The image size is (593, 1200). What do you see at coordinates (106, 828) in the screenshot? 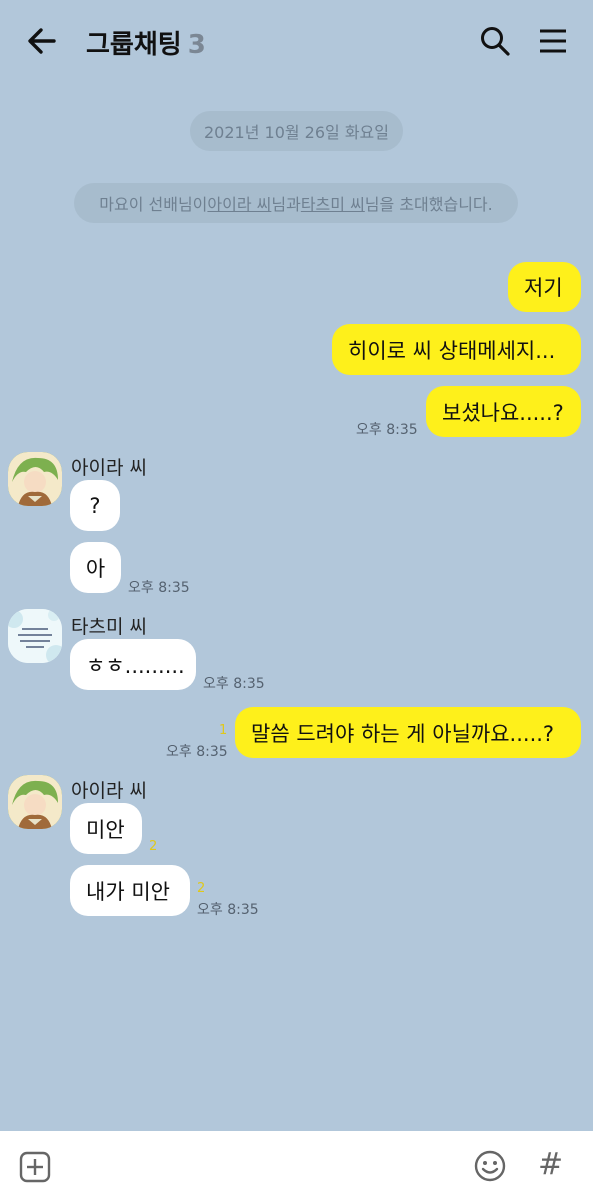
I see `their-message-bubble: 미안` at bounding box center [106, 828].